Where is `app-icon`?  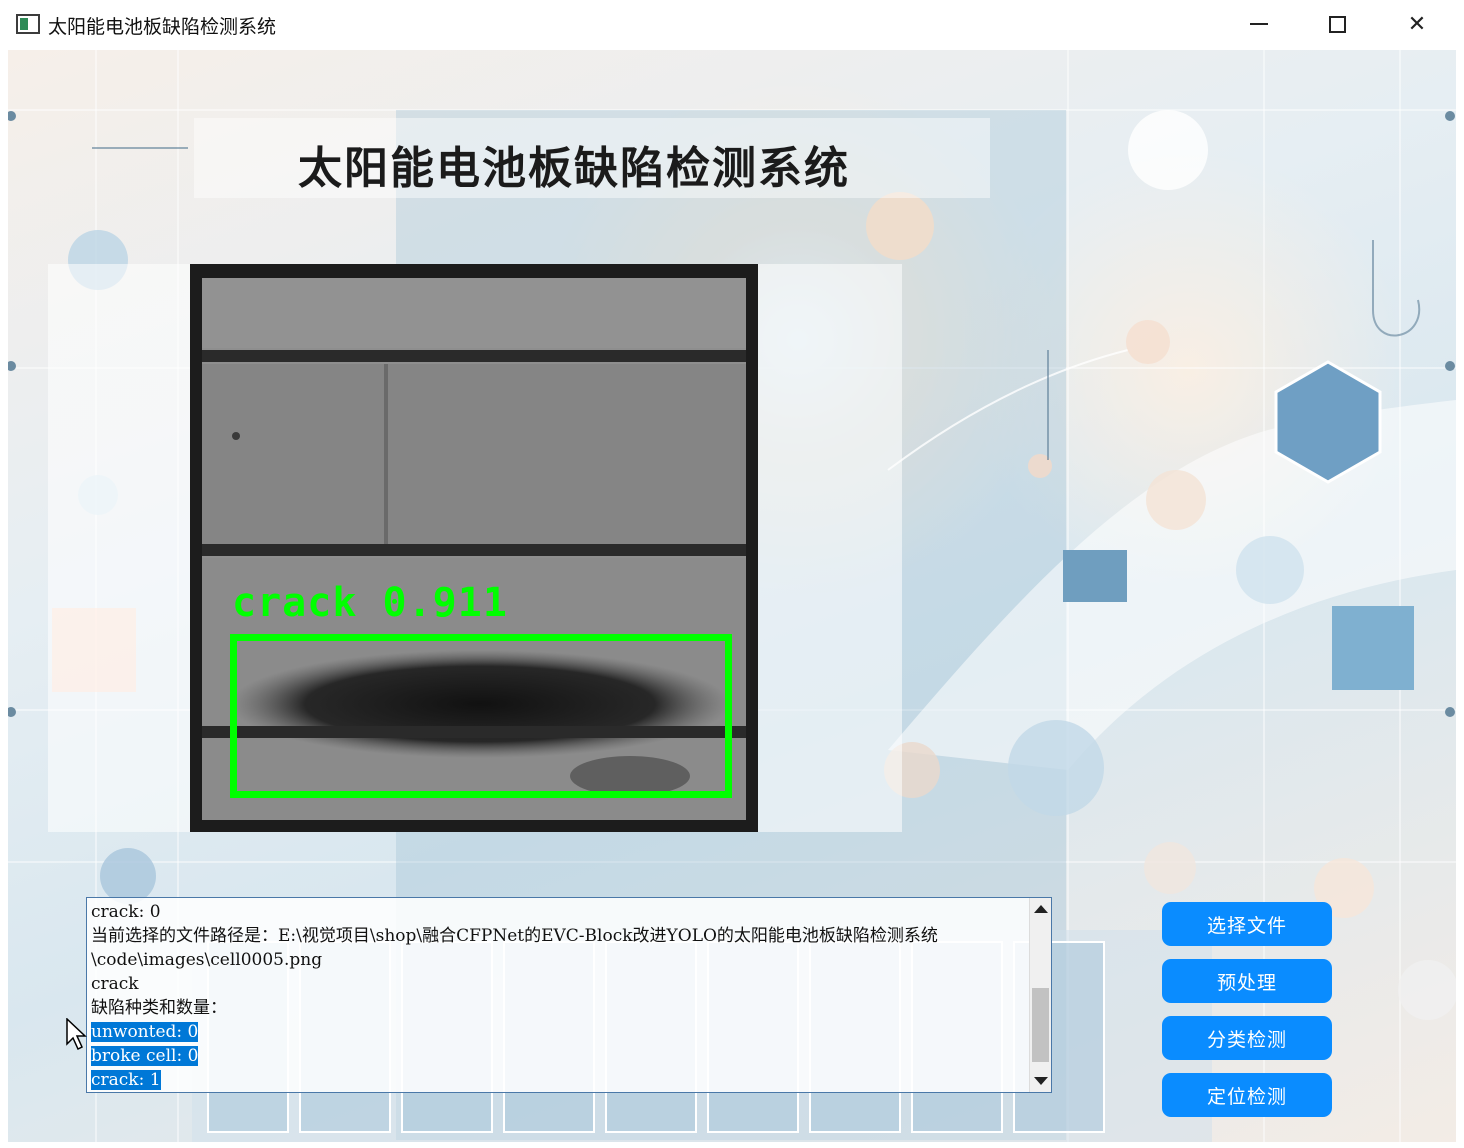 app-icon is located at coordinates (28, 24).